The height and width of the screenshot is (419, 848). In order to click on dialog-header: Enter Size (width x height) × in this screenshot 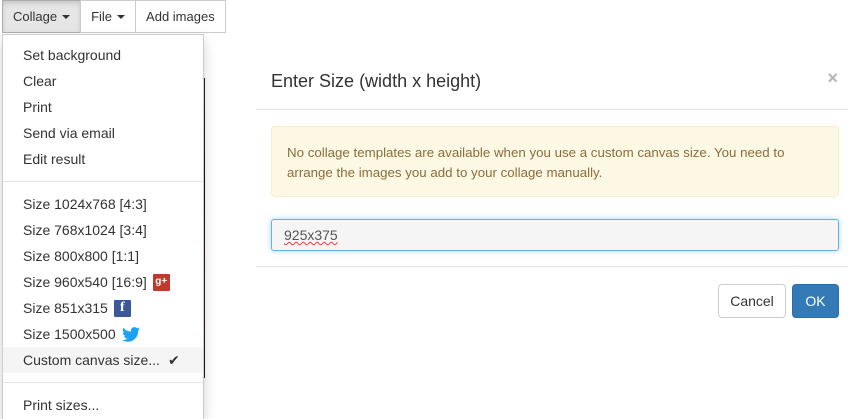, I will do `click(552, 81)`.